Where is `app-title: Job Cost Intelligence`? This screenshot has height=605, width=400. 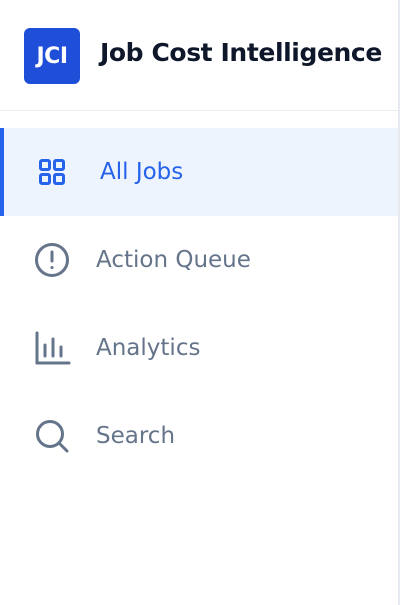
app-title: Job Cost Intelligence is located at coordinates (241, 52).